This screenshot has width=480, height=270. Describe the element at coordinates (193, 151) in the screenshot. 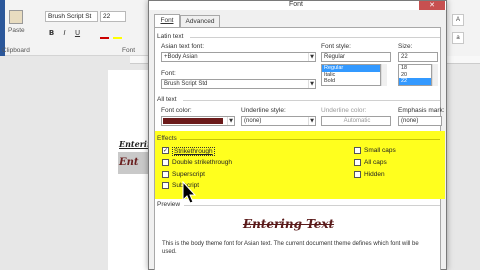

I see `strikethrough-label: Strikethrough` at that location.